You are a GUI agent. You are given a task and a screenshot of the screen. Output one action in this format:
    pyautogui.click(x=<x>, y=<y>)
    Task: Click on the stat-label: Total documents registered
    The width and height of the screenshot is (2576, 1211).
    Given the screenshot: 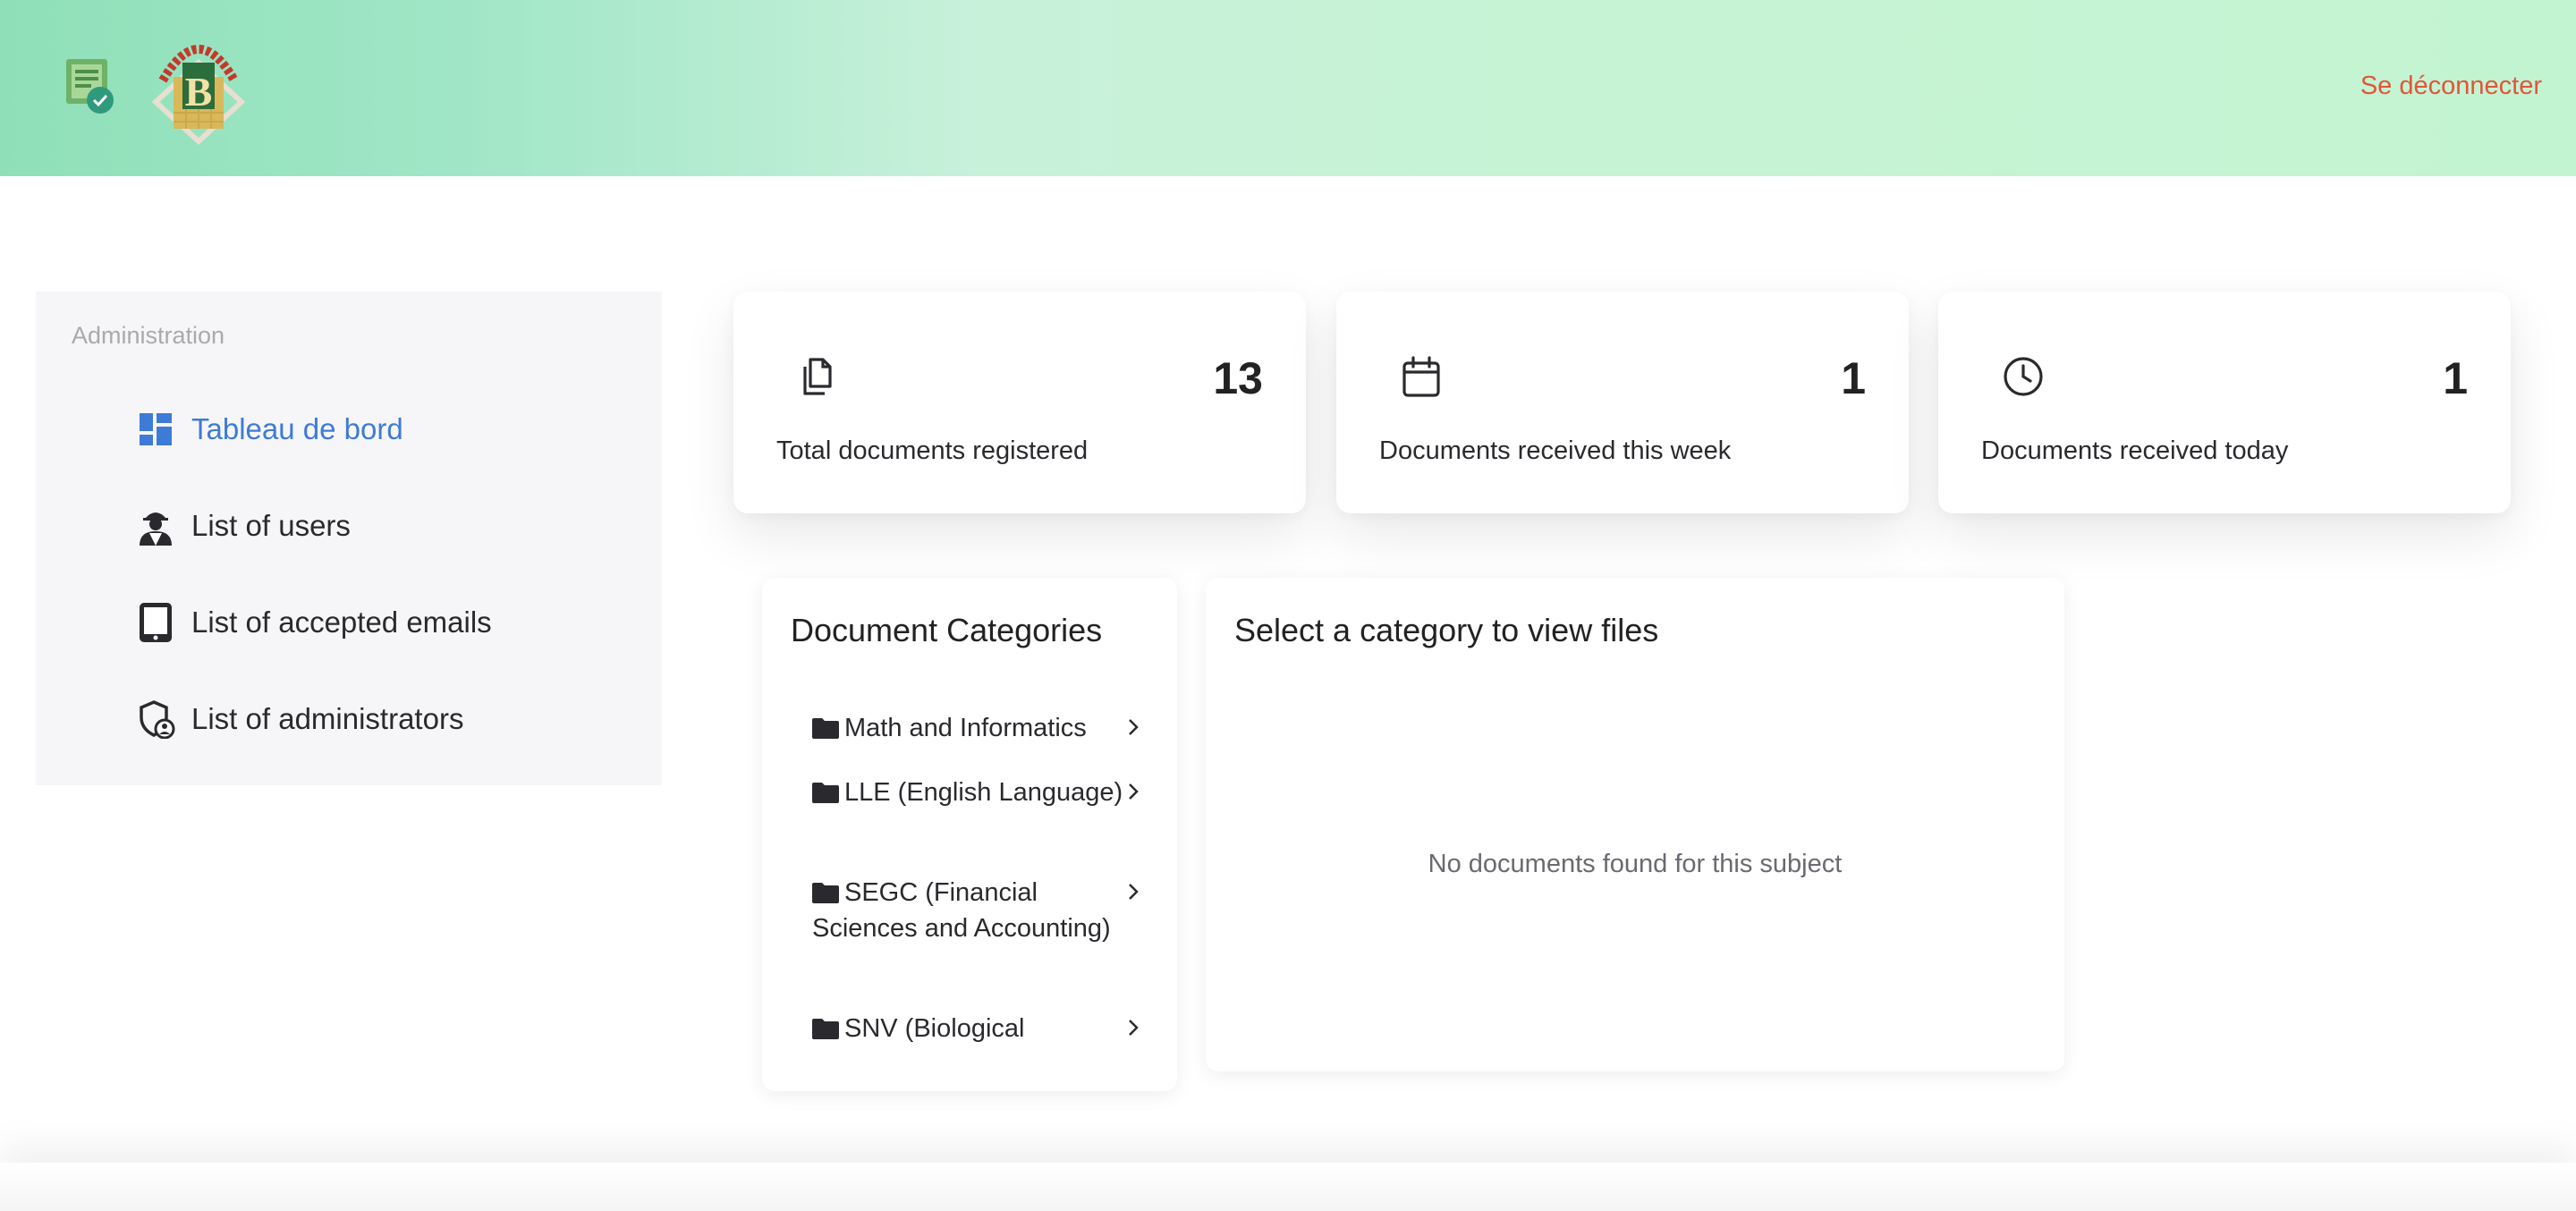 What is the action you would take?
    pyautogui.click(x=932, y=450)
    